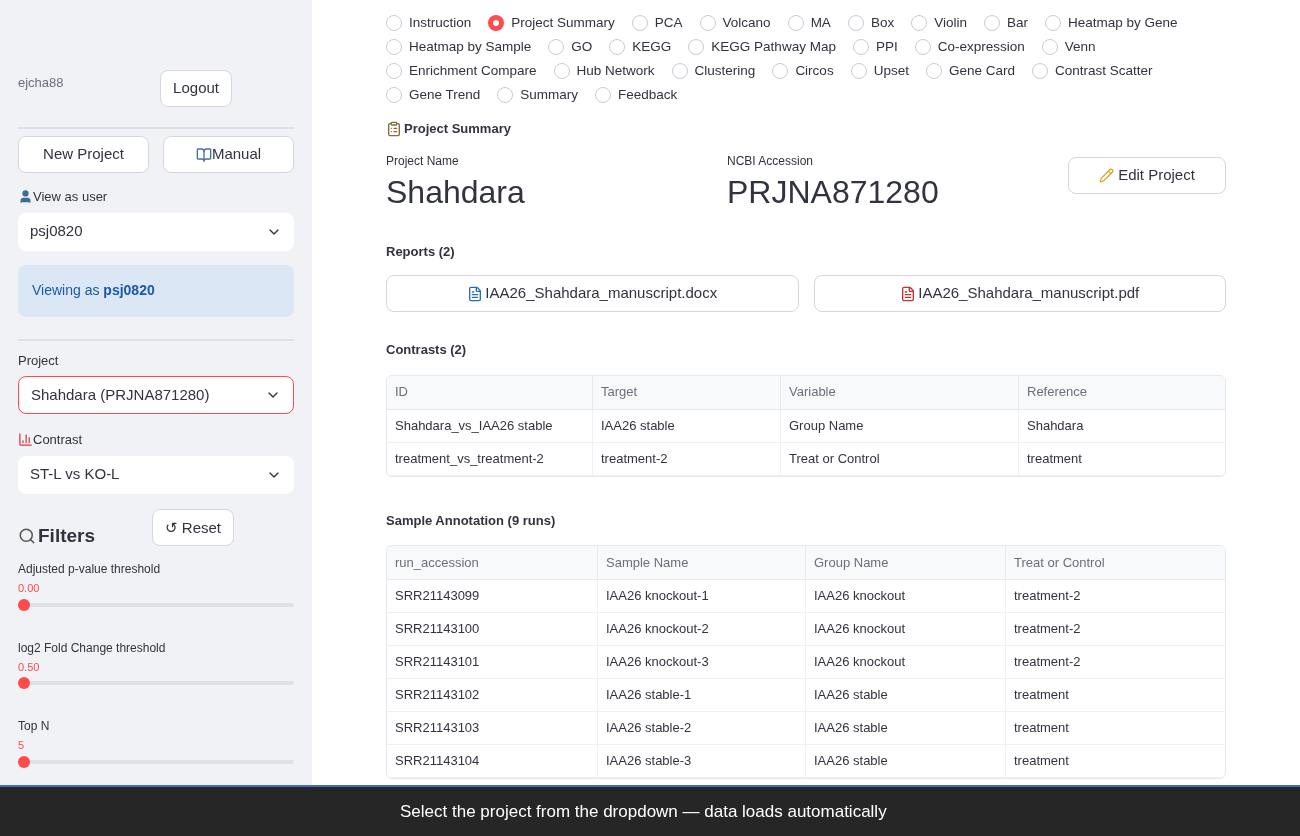  I want to click on edit-project-button: Edit Project, so click(1147, 175).